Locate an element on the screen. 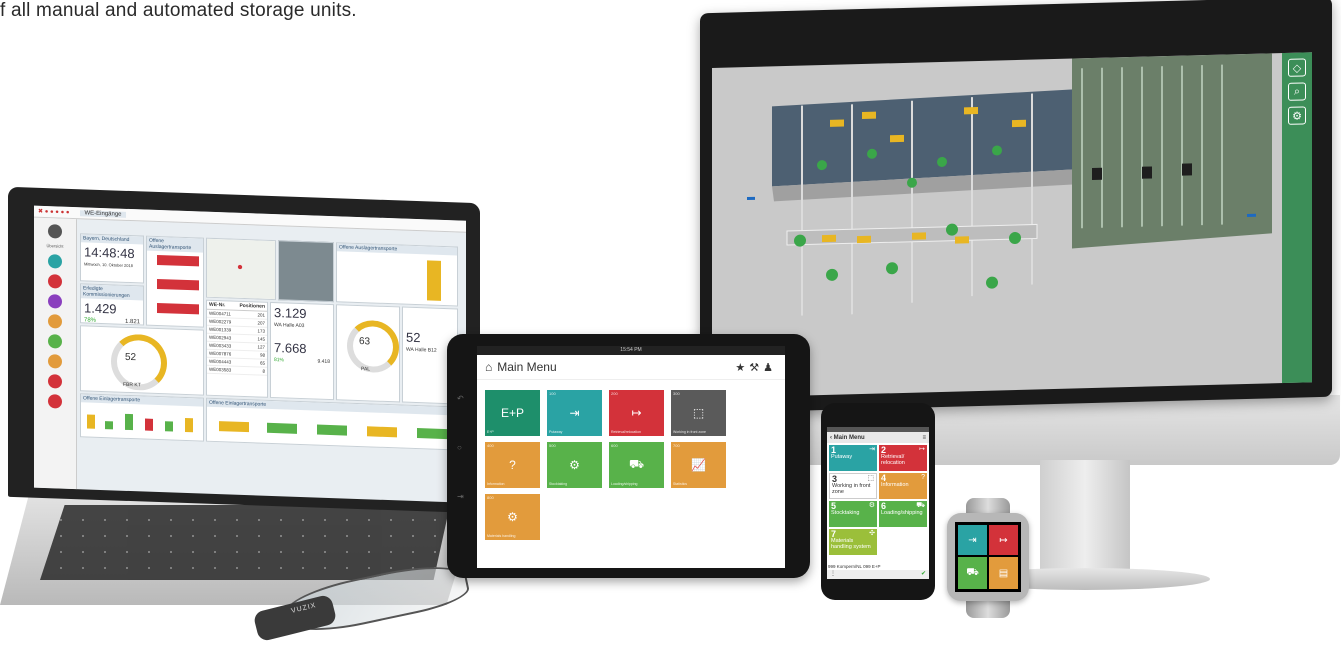 The height and width of the screenshot is (649, 1341). nav-info-icon is located at coordinates (55, 361).